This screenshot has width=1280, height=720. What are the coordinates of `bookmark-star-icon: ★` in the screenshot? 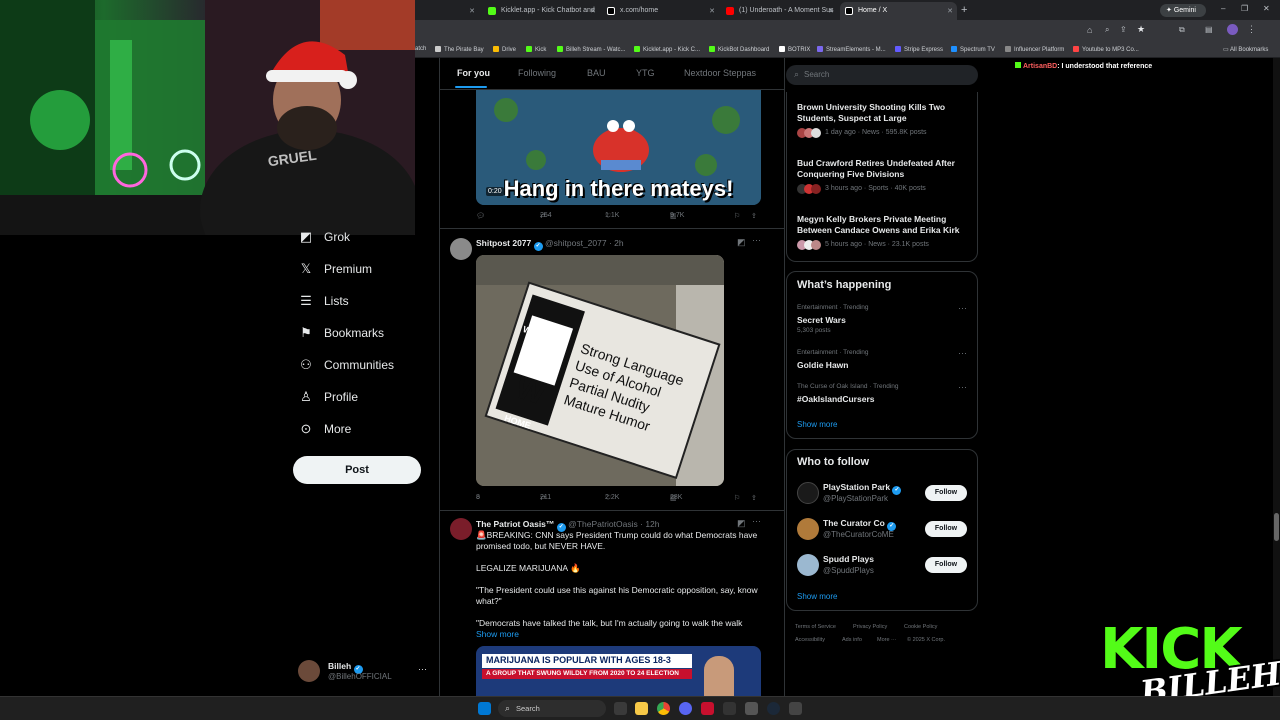 It's located at (1141, 29).